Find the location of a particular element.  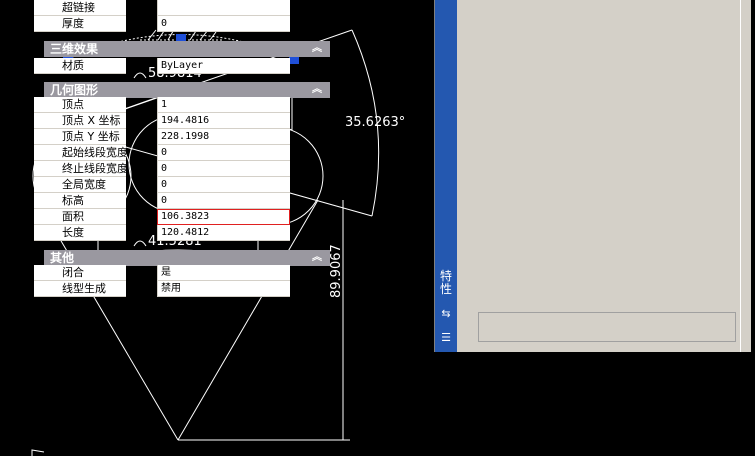

section-title: 三维效果 is located at coordinates (74, 49).